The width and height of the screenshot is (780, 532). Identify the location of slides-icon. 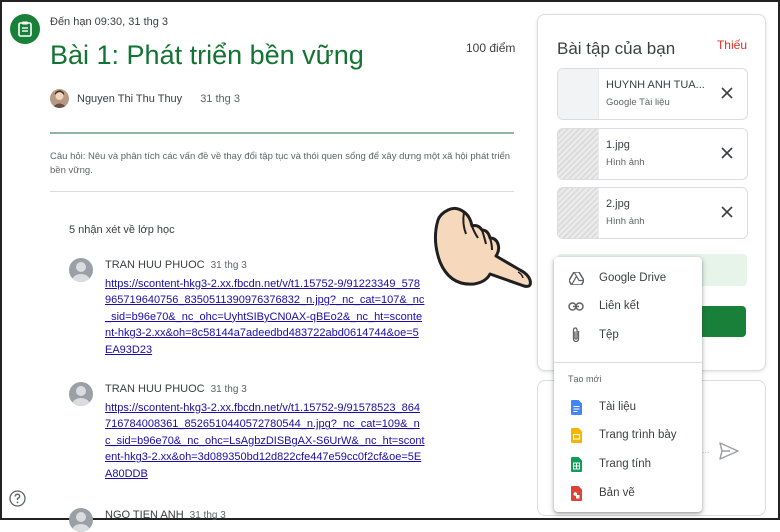
(576, 435).